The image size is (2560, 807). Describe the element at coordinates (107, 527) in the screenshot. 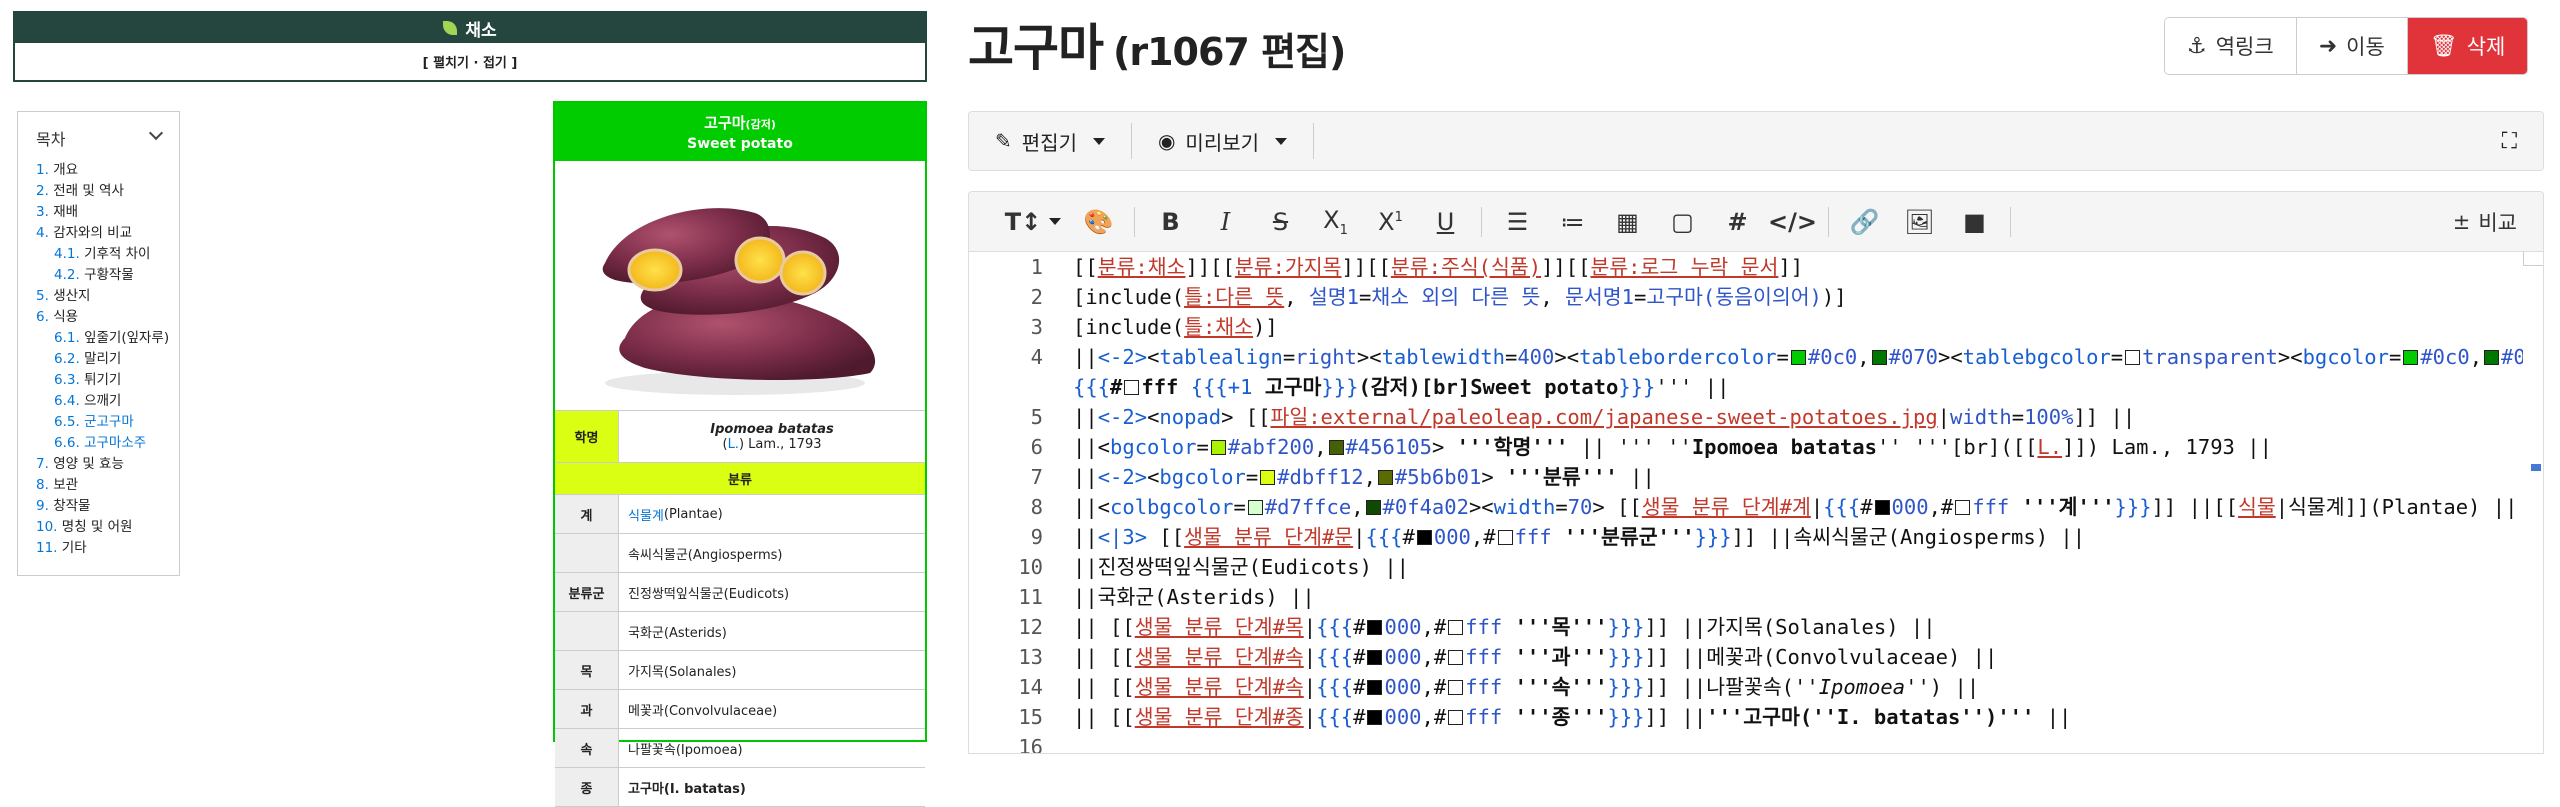

I see `toc-item: 10. 명칭 및 어원` at that location.